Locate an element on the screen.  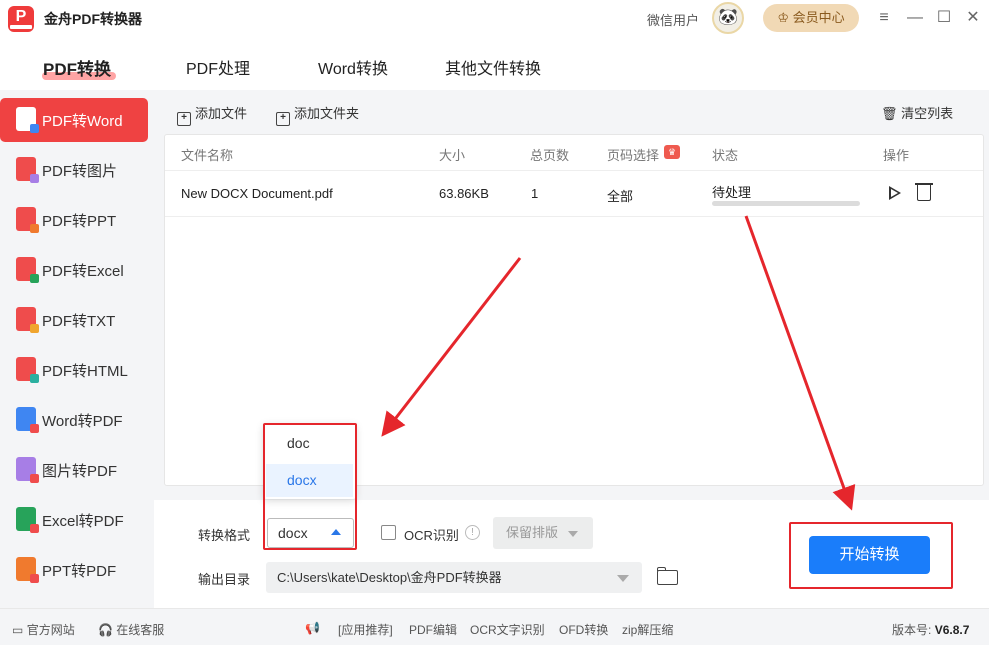
sidebar-item-pdf-to-word: PDF转Word is located at coordinates (74, 120).